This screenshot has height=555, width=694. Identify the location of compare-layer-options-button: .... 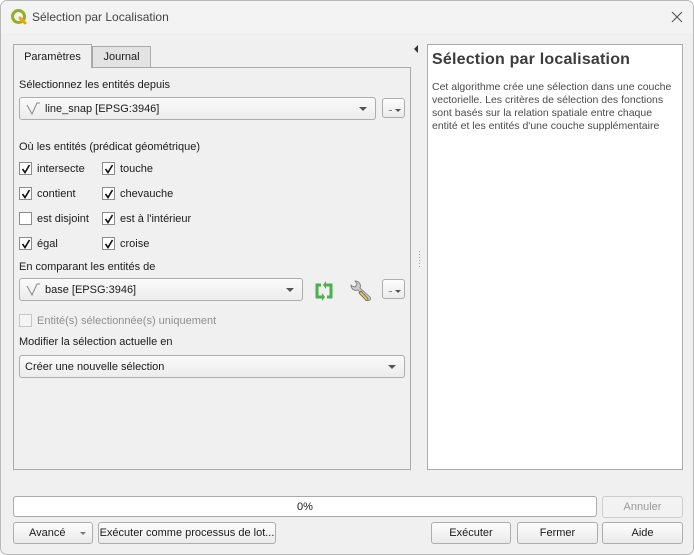
(393, 289).